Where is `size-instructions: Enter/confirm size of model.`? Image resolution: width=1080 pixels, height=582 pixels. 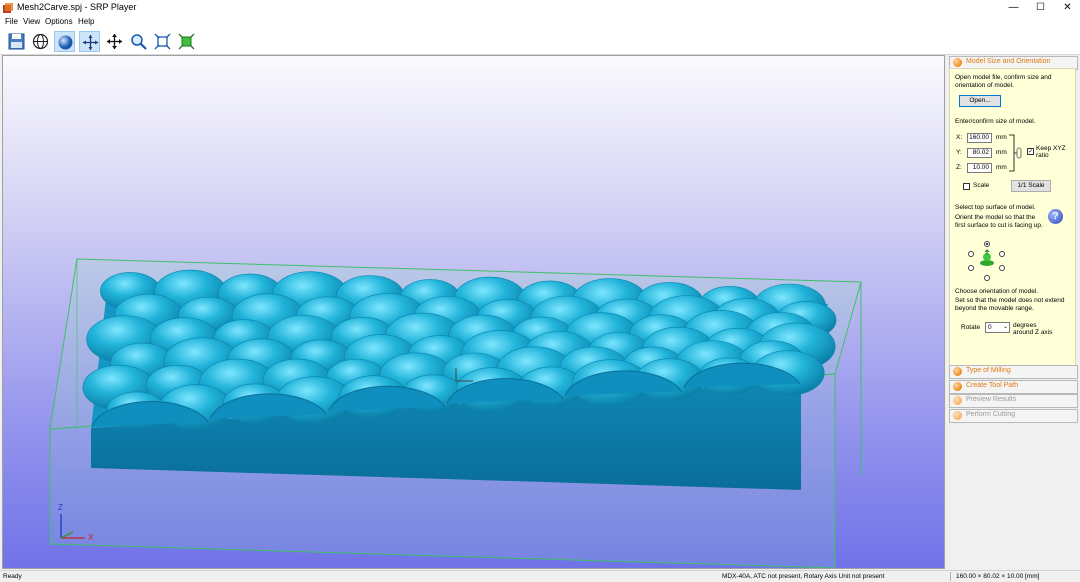
size-instructions: Enter/confirm size of model. is located at coordinates (995, 121).